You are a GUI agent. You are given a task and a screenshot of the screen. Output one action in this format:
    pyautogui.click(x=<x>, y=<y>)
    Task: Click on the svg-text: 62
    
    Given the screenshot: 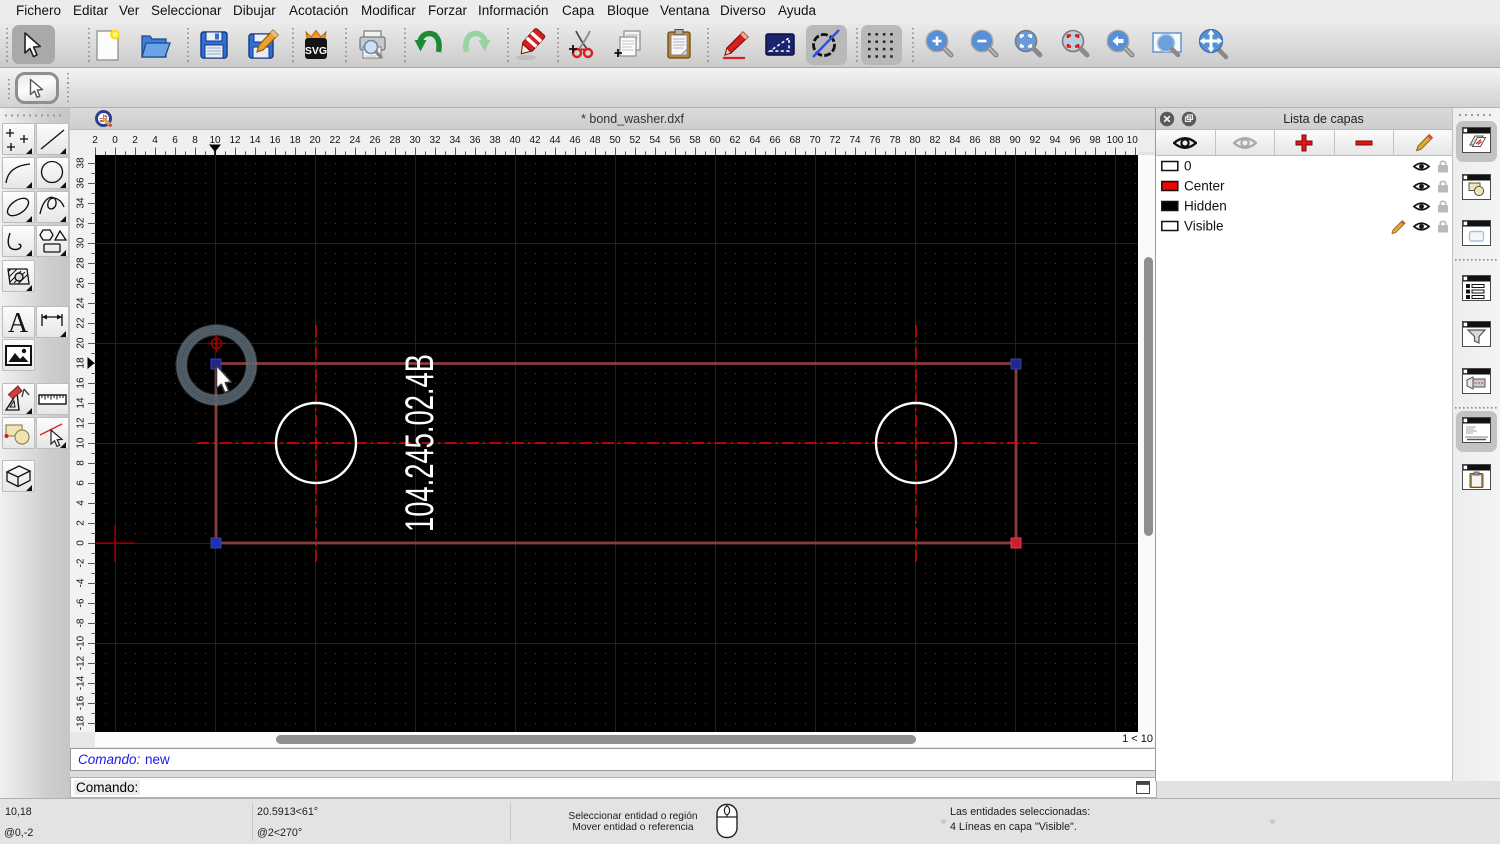 What is the action you would take?
    pyautogui.click(x=735, y=140)
    